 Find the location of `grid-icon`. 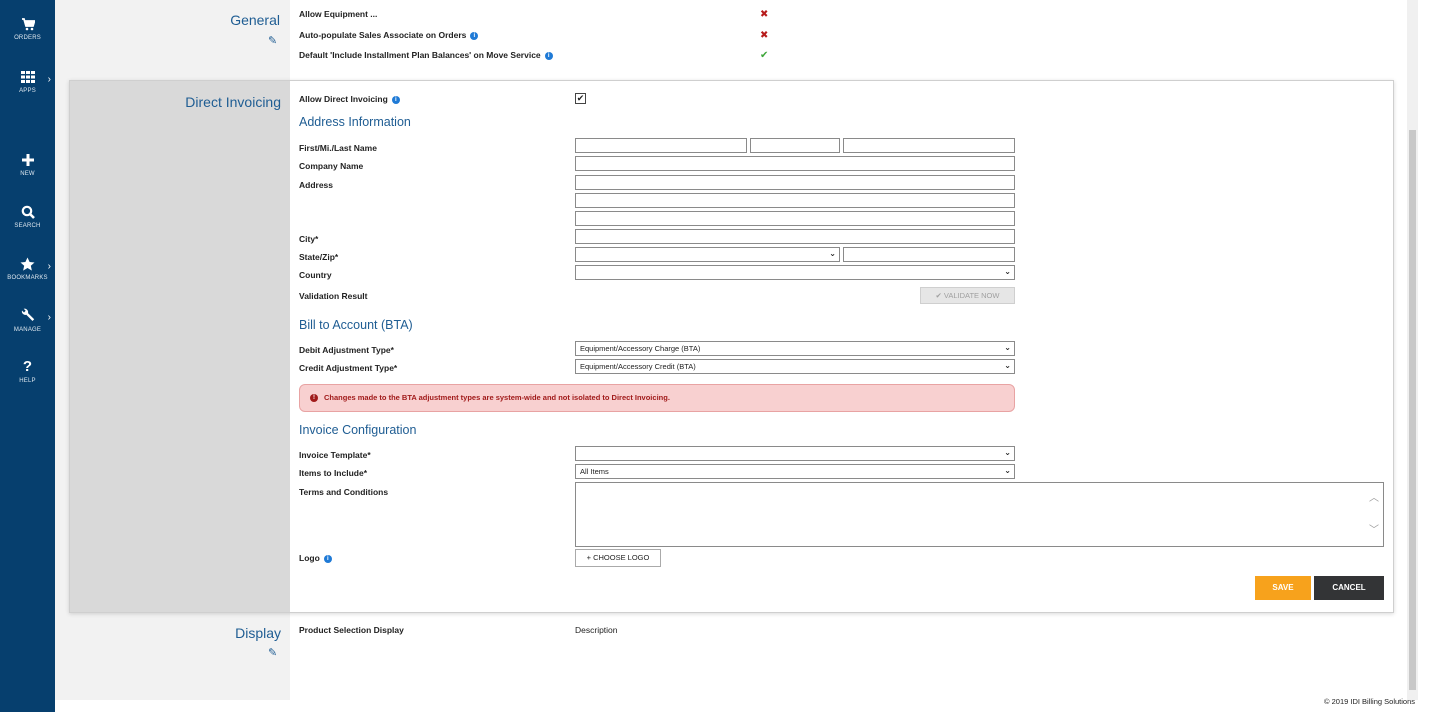

grid-icon is located at coordinates (27, 77).